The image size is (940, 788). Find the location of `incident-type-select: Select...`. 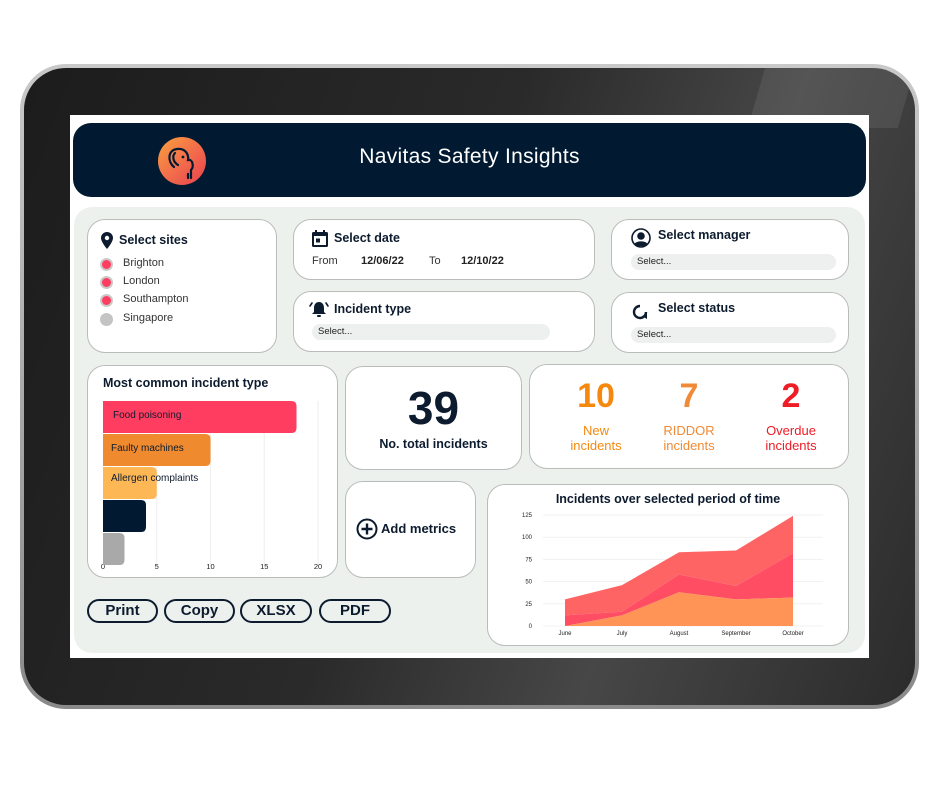

incident-type-select: Select... is located at coordinates (431, 332).